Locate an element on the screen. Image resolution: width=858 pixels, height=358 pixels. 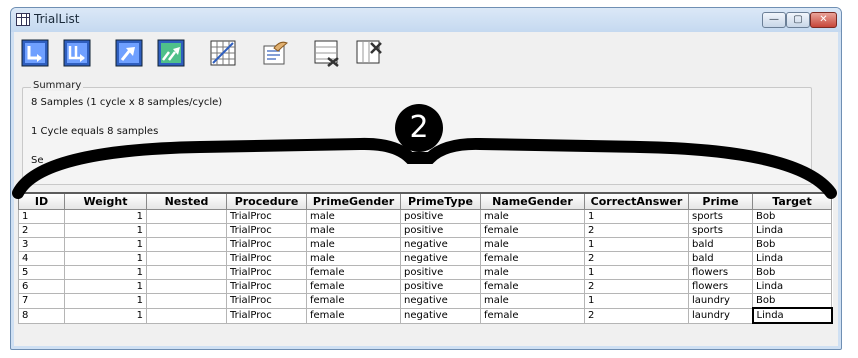
title-bar: TrialList — ▢ ✕ is located at coordinates (426, 20).